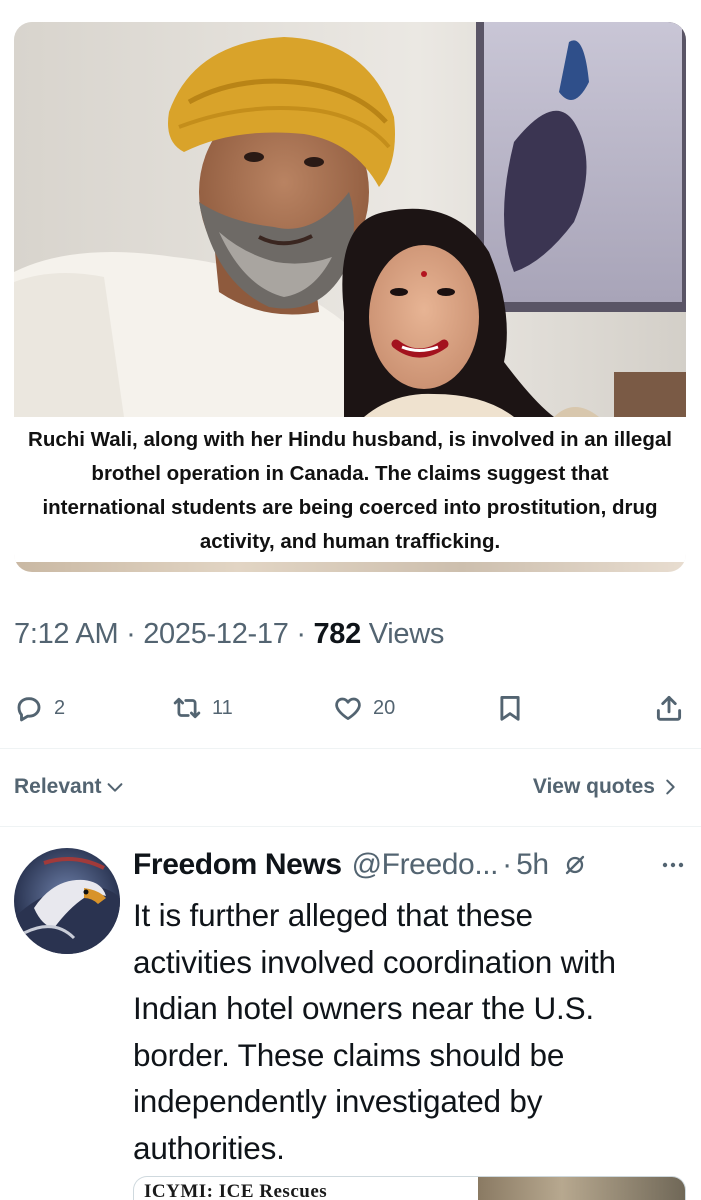 This screenshot has height=1200, width=701. Describe the element at coordinates (222, 707) in the screenshot. I see `repost-count: 11` at that location.